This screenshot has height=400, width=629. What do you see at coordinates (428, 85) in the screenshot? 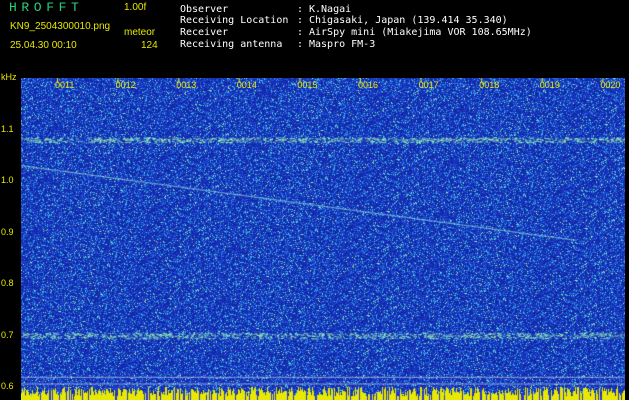
I see `time-tick-label: 0017` at bounding box center [428, 85].